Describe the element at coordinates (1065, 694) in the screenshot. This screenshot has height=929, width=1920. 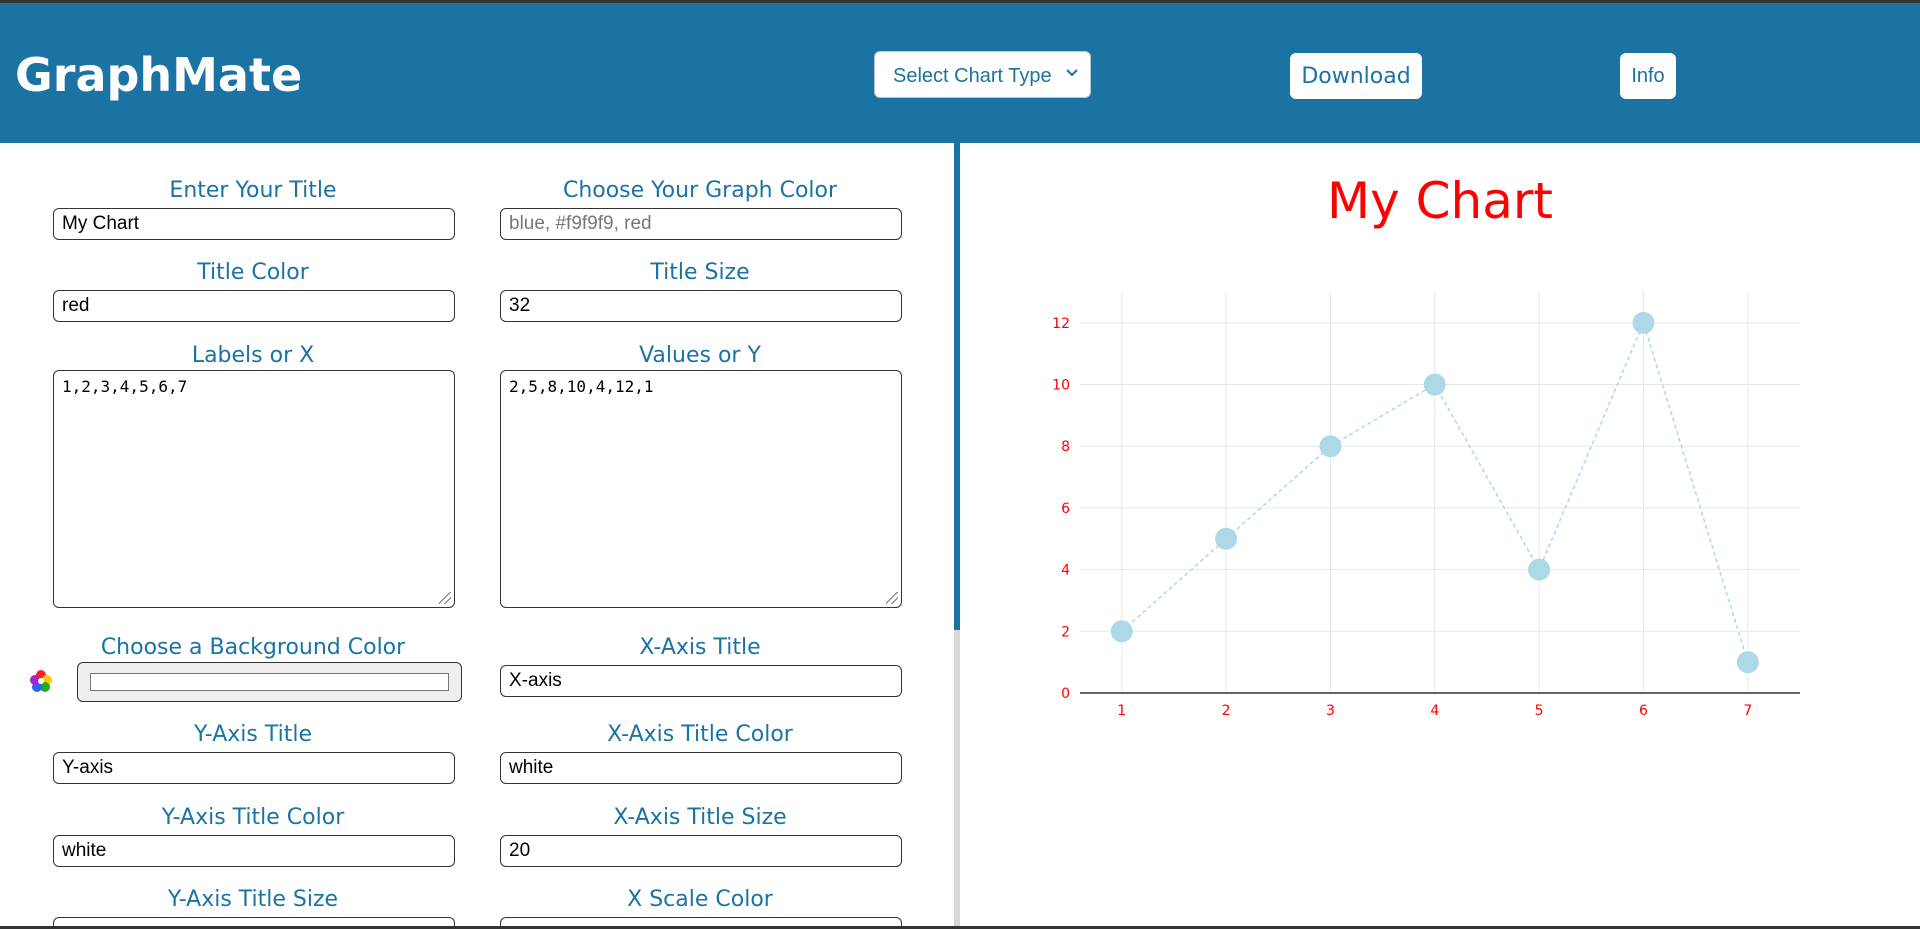
I see `y-tick-label: 0` at that location.